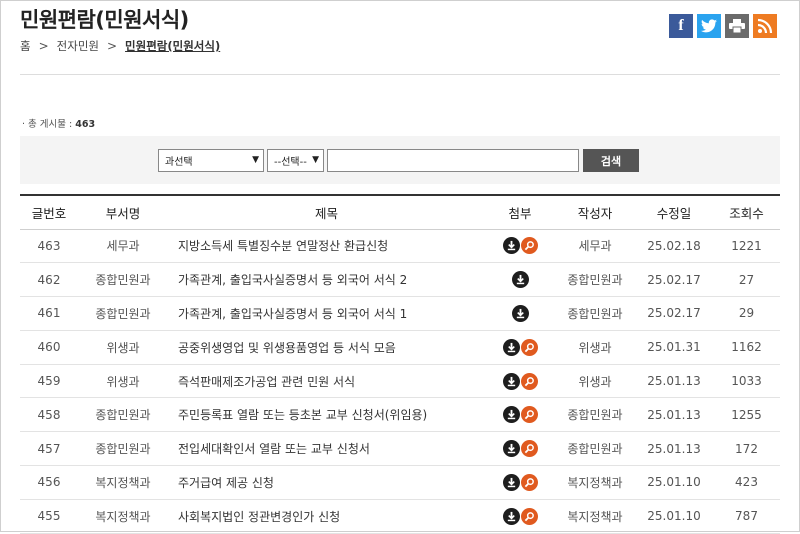 The image size is (800, 534). I want to click on row-no: 463, so click(49, 245).